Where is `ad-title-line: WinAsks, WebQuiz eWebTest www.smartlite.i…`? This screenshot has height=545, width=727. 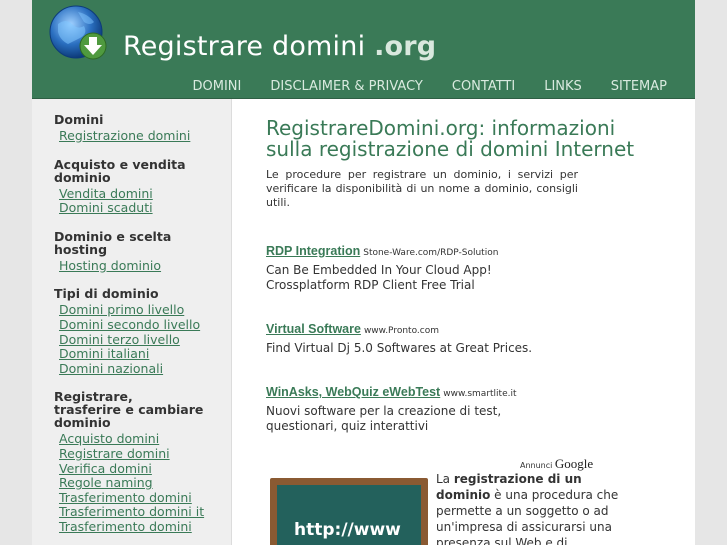 ad-title-line: WinAsks, WebQuiz eWebTest www.smartlite.i… is located at coordinates (476, 390).